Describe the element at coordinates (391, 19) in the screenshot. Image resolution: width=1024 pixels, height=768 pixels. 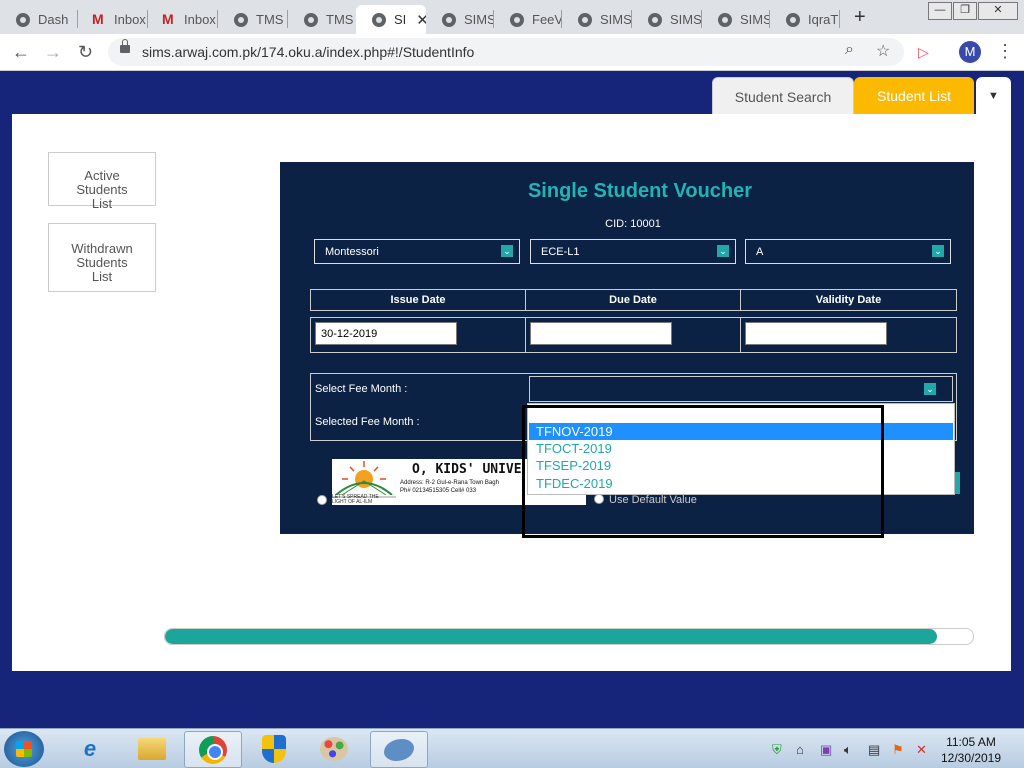
I see `browser-tab-active: SI ✕` at that location.